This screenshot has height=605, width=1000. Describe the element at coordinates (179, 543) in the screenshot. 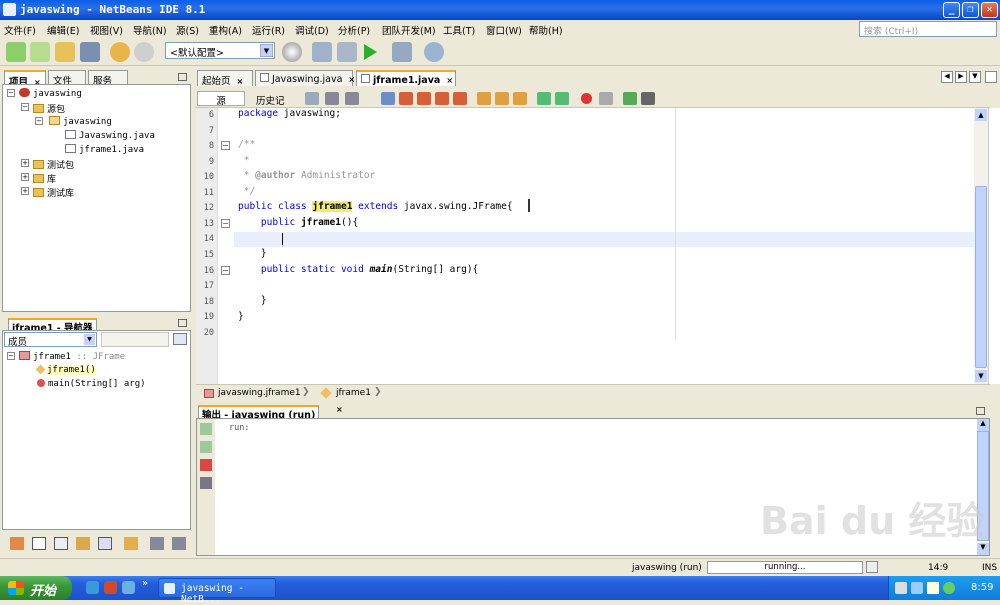

I see `sort-icon` at that location.